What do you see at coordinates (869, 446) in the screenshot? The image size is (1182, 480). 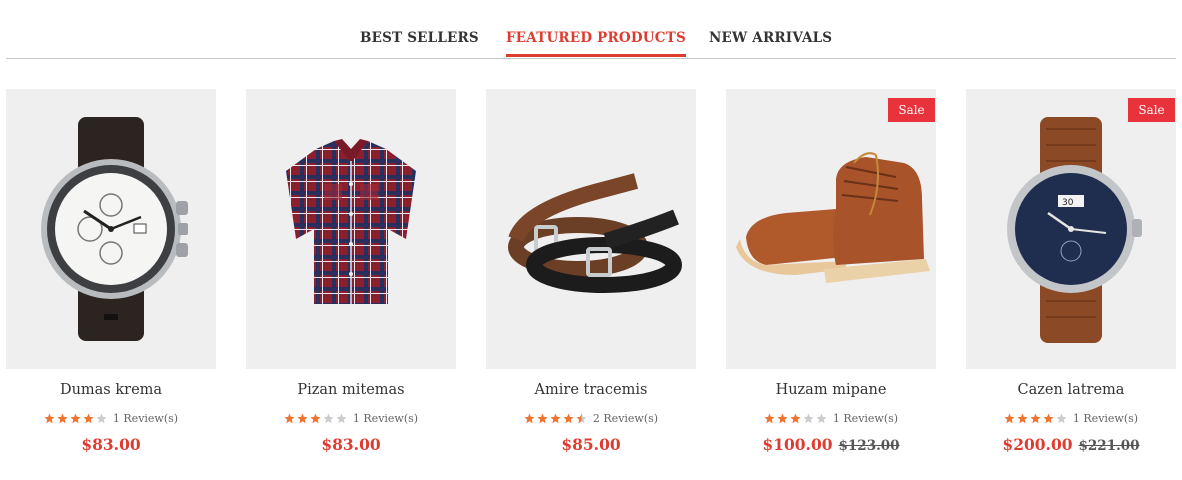 I see `old-price: $123.00` at bounding box center [869, 446].